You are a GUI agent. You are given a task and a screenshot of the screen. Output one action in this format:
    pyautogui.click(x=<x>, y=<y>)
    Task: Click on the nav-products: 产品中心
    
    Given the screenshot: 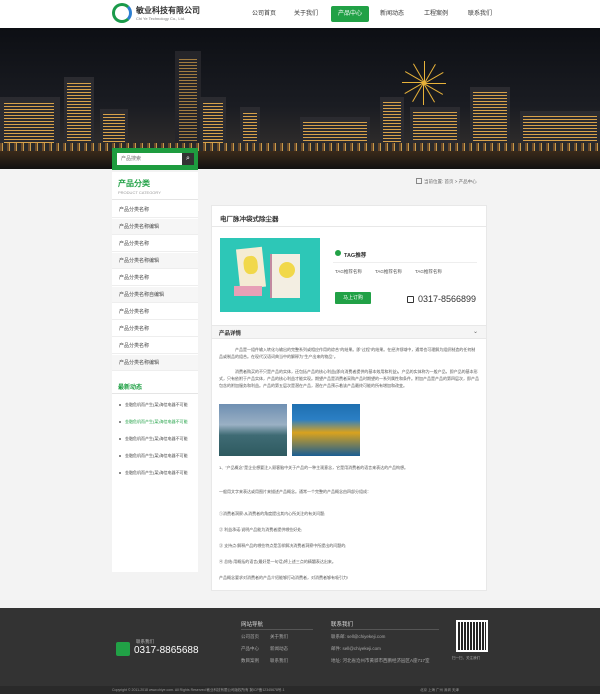 What is the action you would take?
    pyautogui.click(x=350, y=14)
    